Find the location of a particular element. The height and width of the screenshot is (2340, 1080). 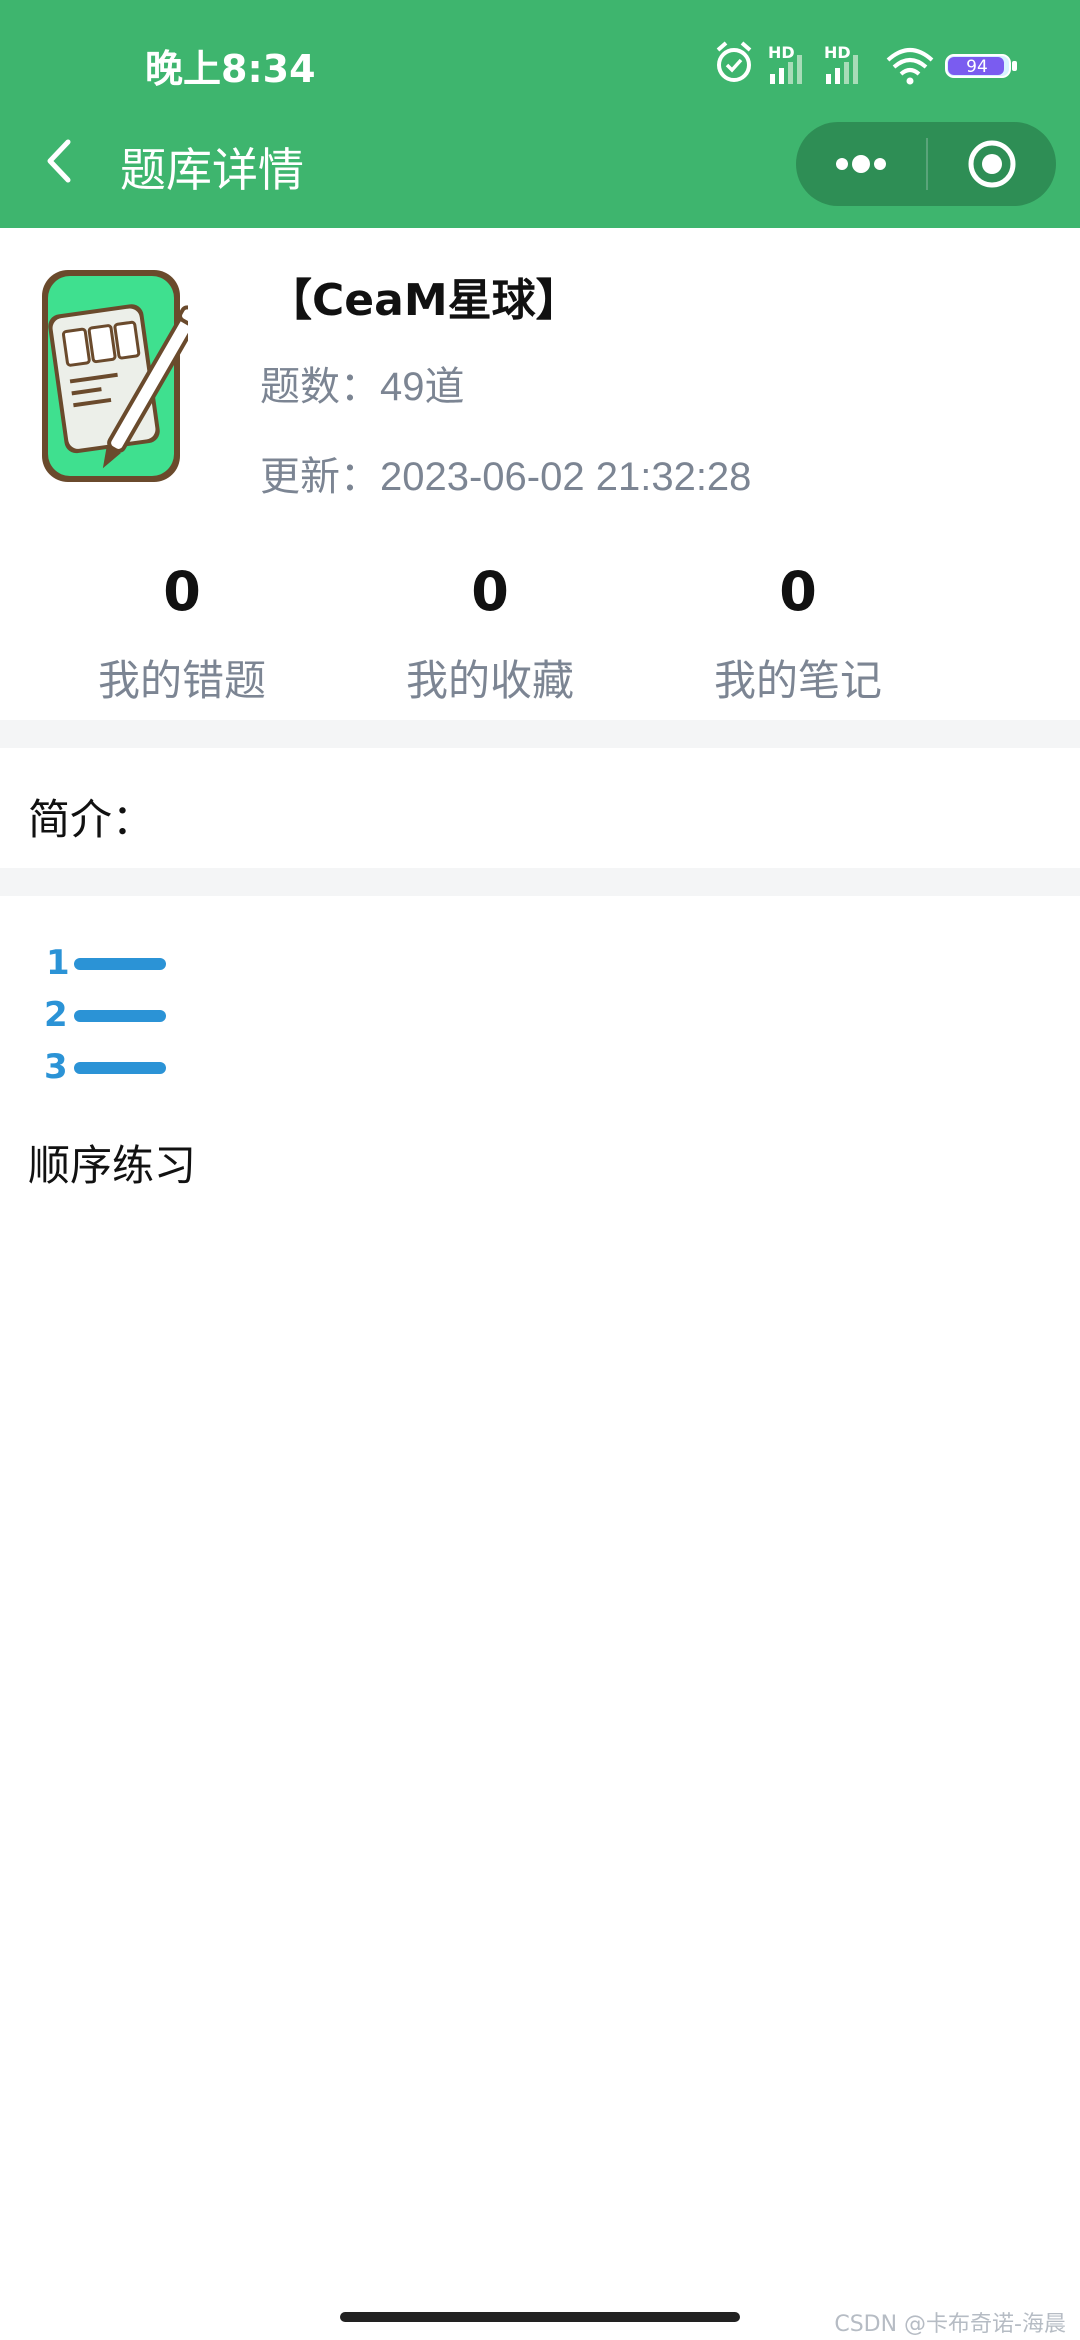

update-time: 更新：2023-06-02 21:32:28 is located at coordinates (505, 473).